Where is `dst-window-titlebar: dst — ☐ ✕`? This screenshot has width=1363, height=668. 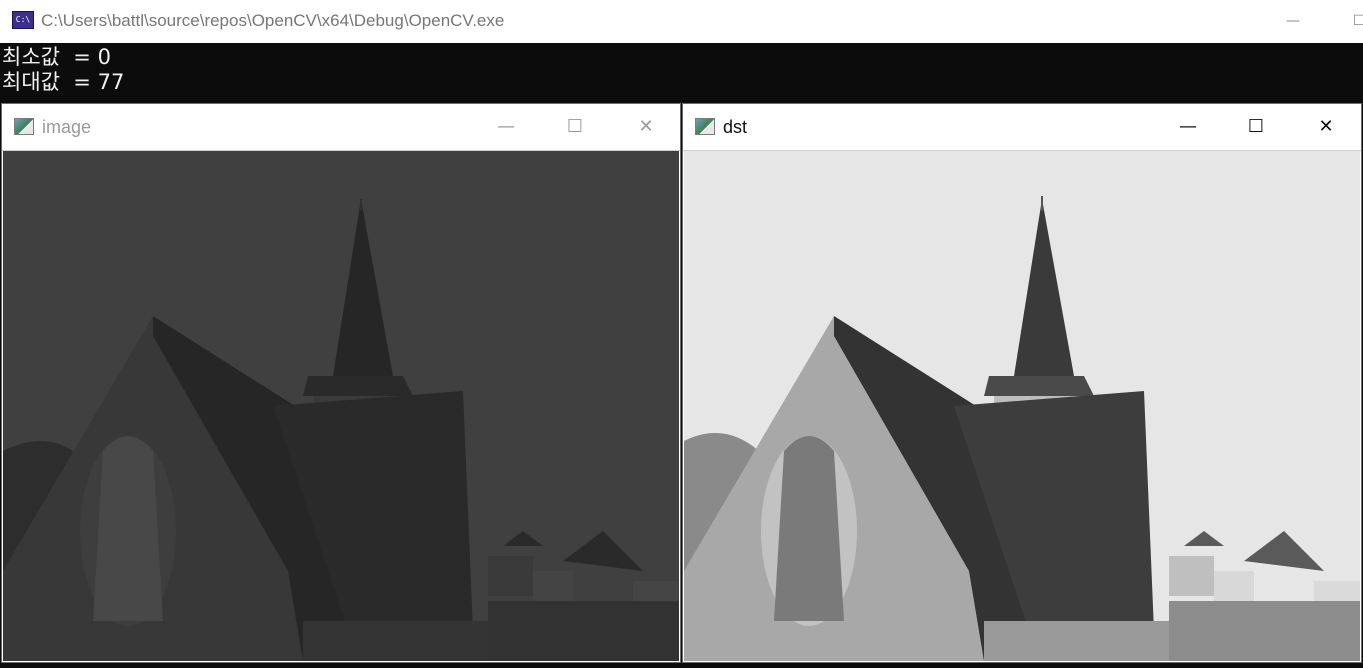
dst-window-titlebar: dst — ☐ ✕ is located at coordinates (1022, 127).